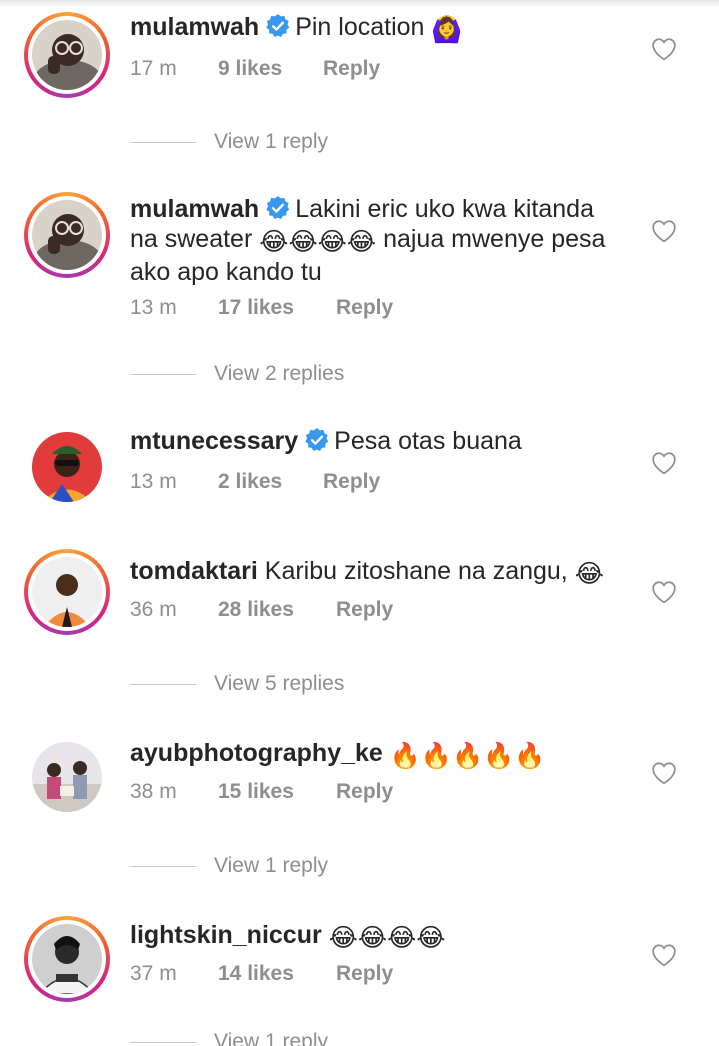  What do you see at coordinates (416, 571) in the screenshot?
I see `comment-text: Karibu zitoshane na zangu,` at bounding box center [416, 571].